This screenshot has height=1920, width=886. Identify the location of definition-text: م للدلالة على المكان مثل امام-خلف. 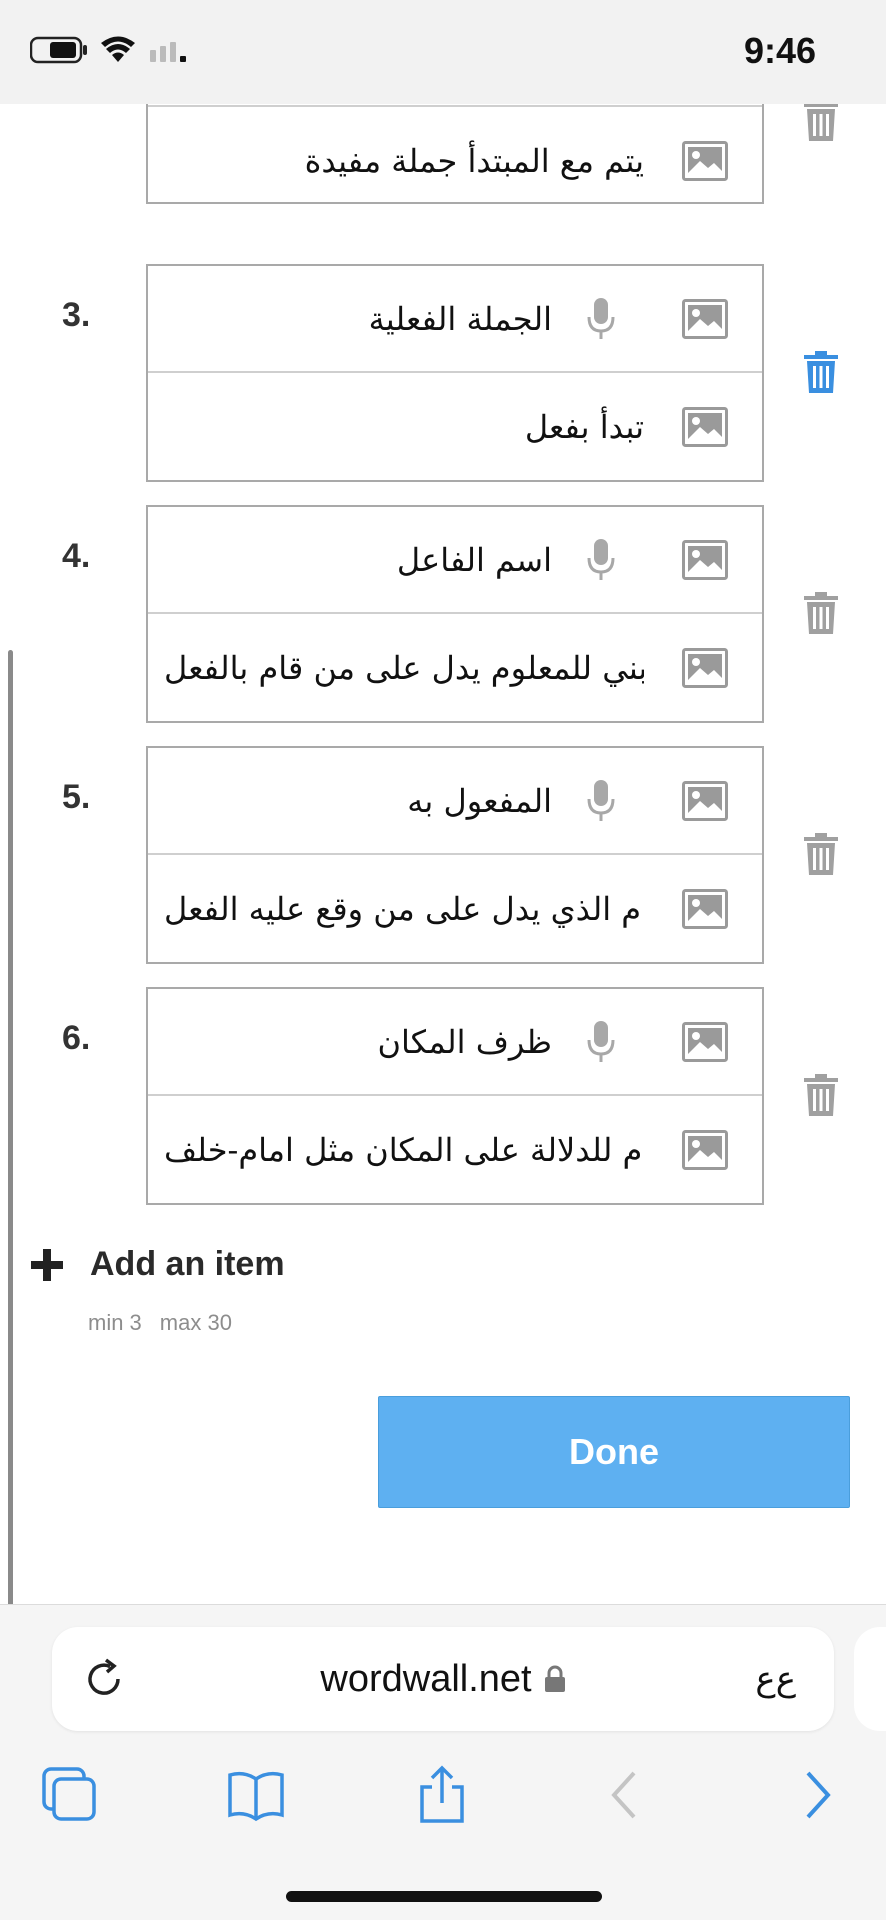
(403, 1149).